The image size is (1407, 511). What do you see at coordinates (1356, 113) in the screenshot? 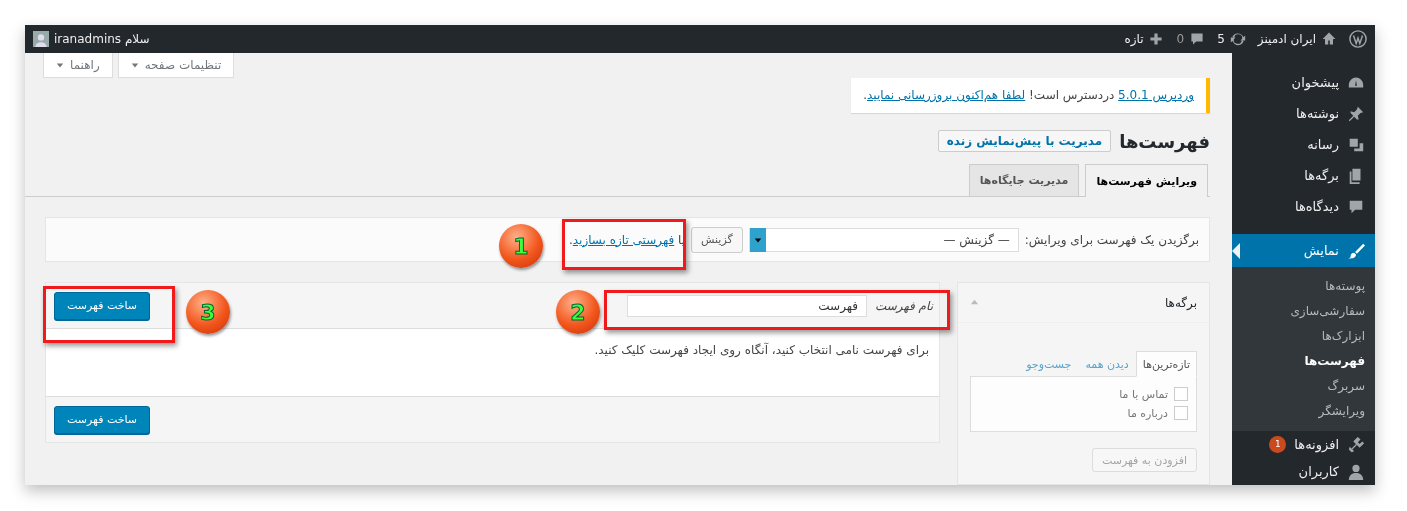
I see `pin-icon` at bounding box center [1356, 113].